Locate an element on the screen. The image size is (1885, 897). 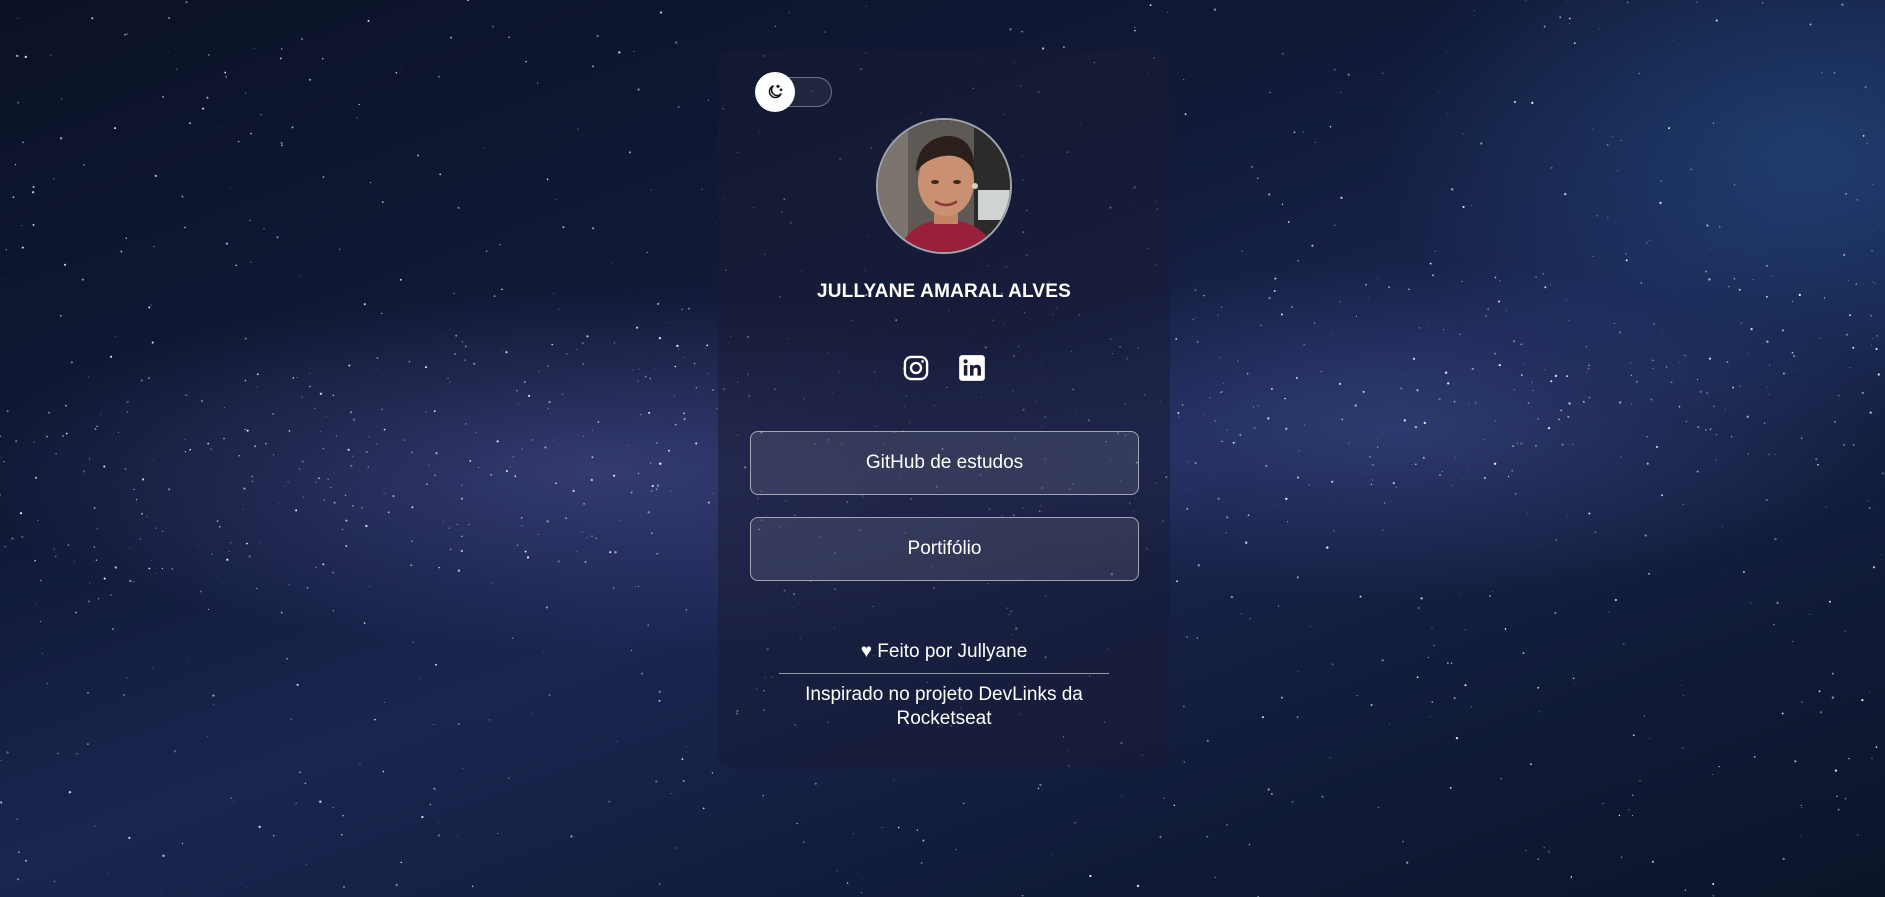
instagram-link is located at coordinates (916, 368).